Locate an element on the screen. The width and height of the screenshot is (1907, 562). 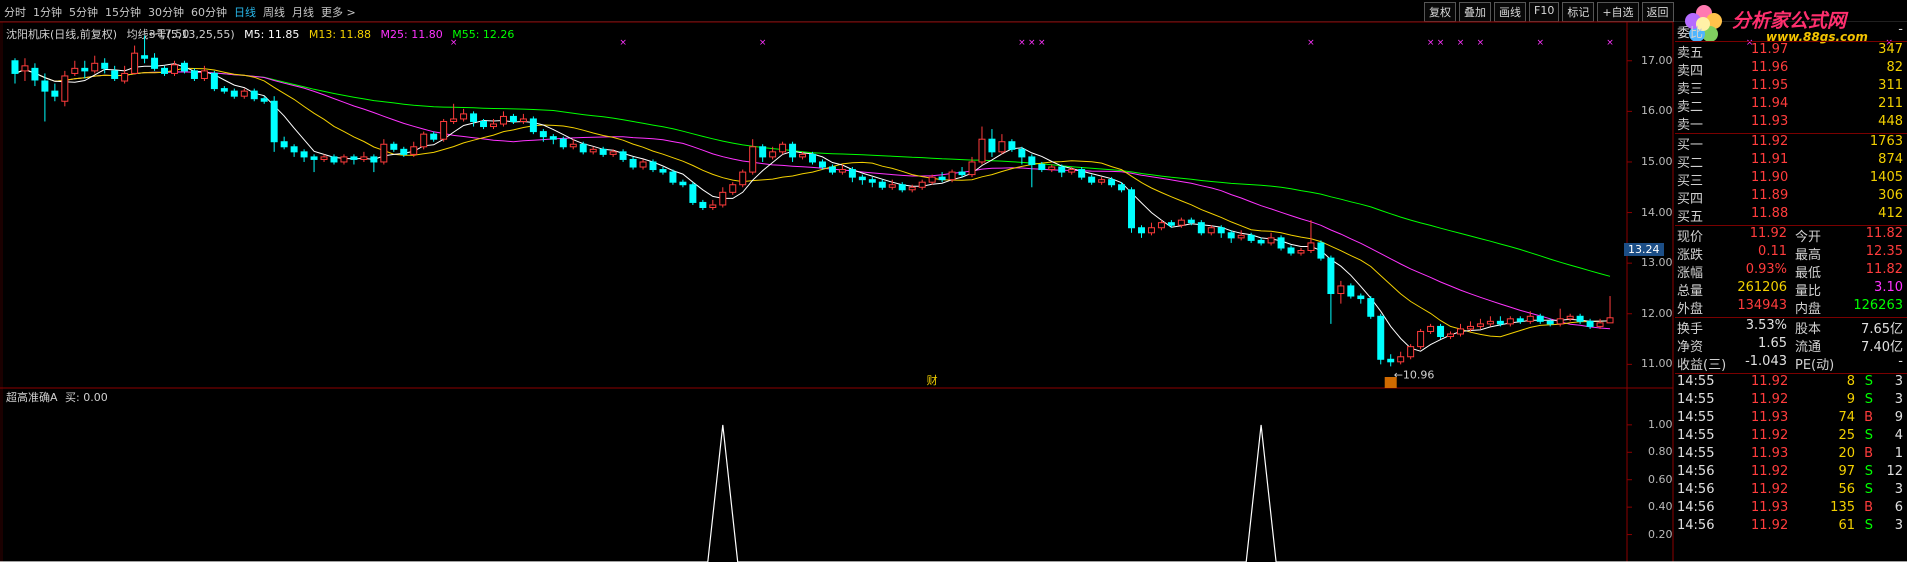
quote-label-2: 内盘 is located at coordinates (1808, 309).